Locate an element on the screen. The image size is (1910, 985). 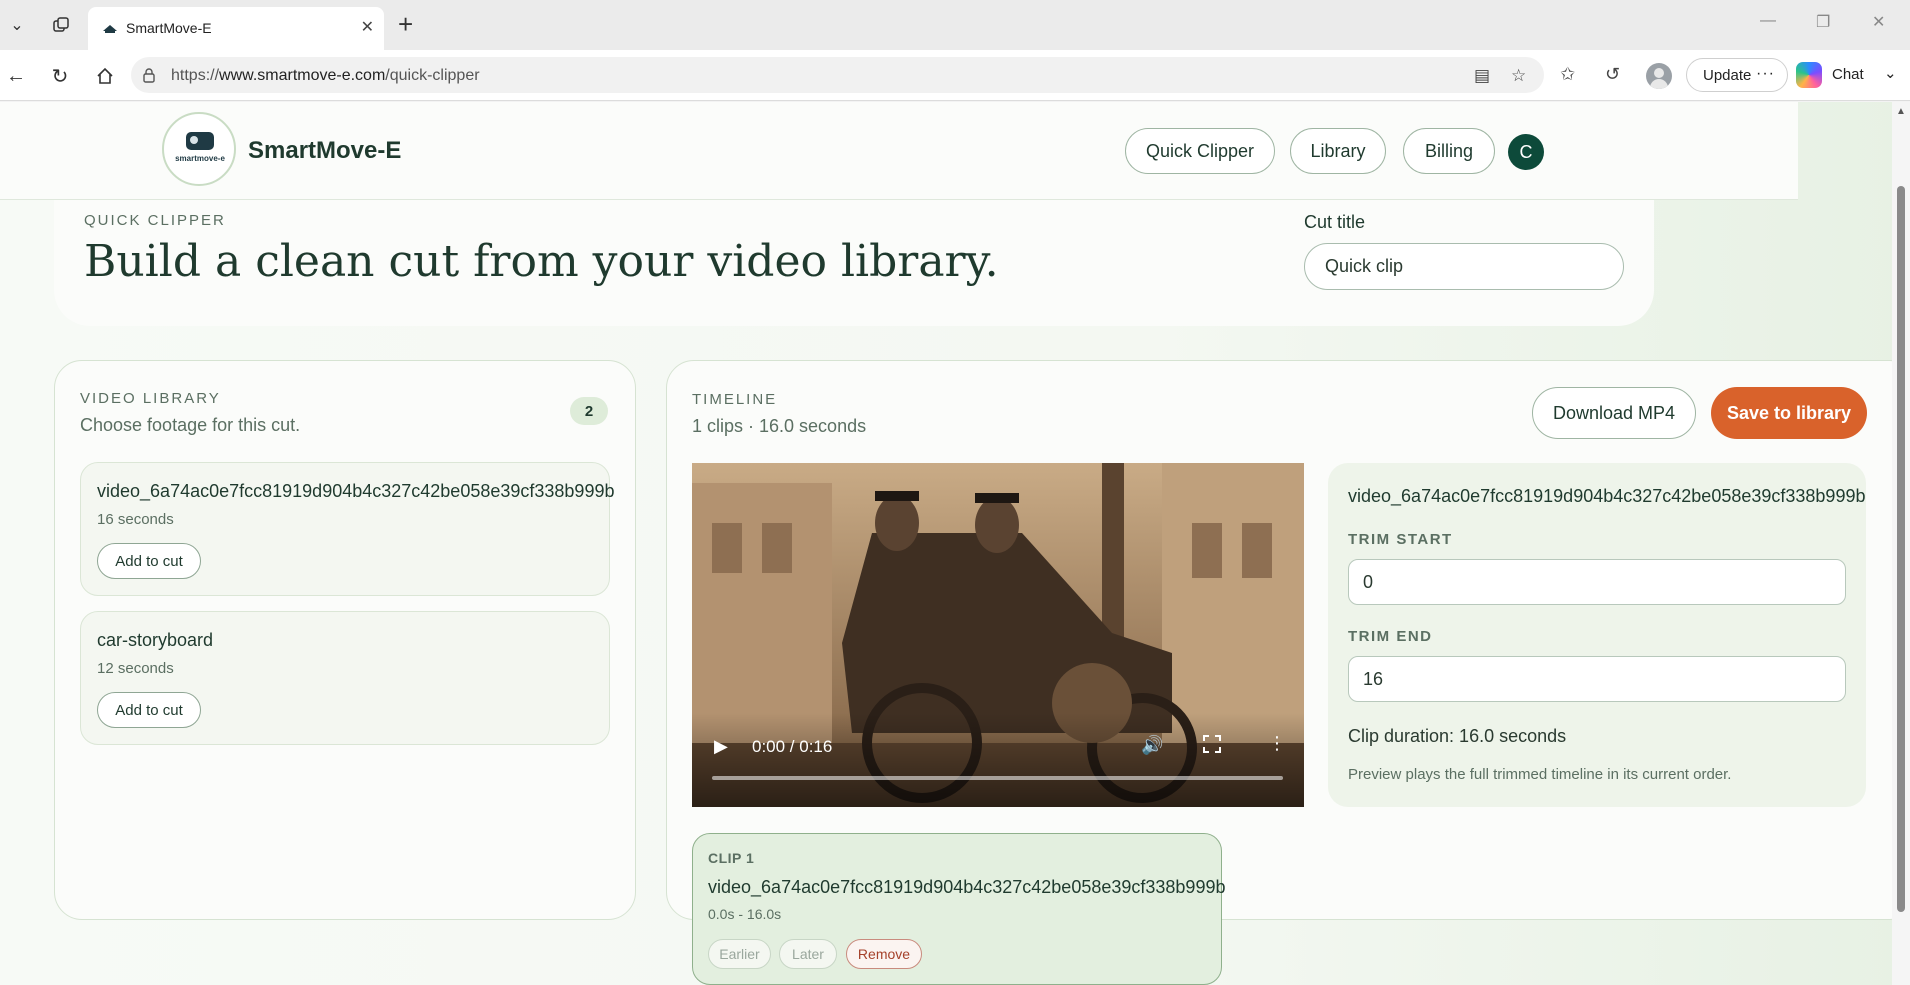
library-eyebrow: VIDEO LIBRARY is located at coordinates (150, 398).